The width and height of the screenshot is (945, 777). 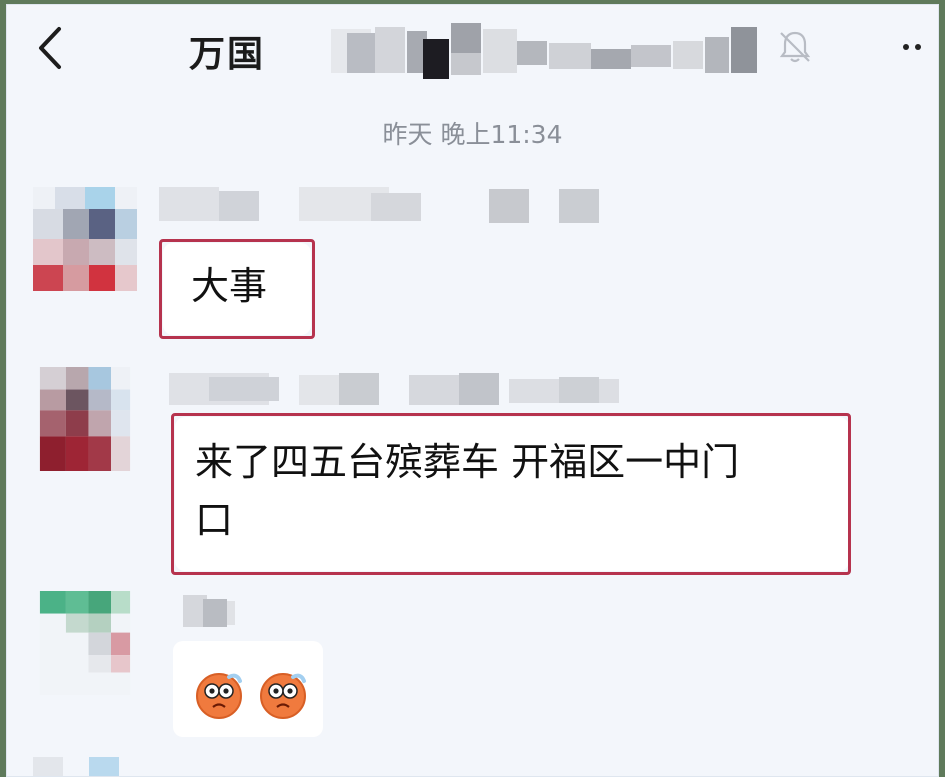 I want to click on message-text: 大事, so click(x=229, y=286).